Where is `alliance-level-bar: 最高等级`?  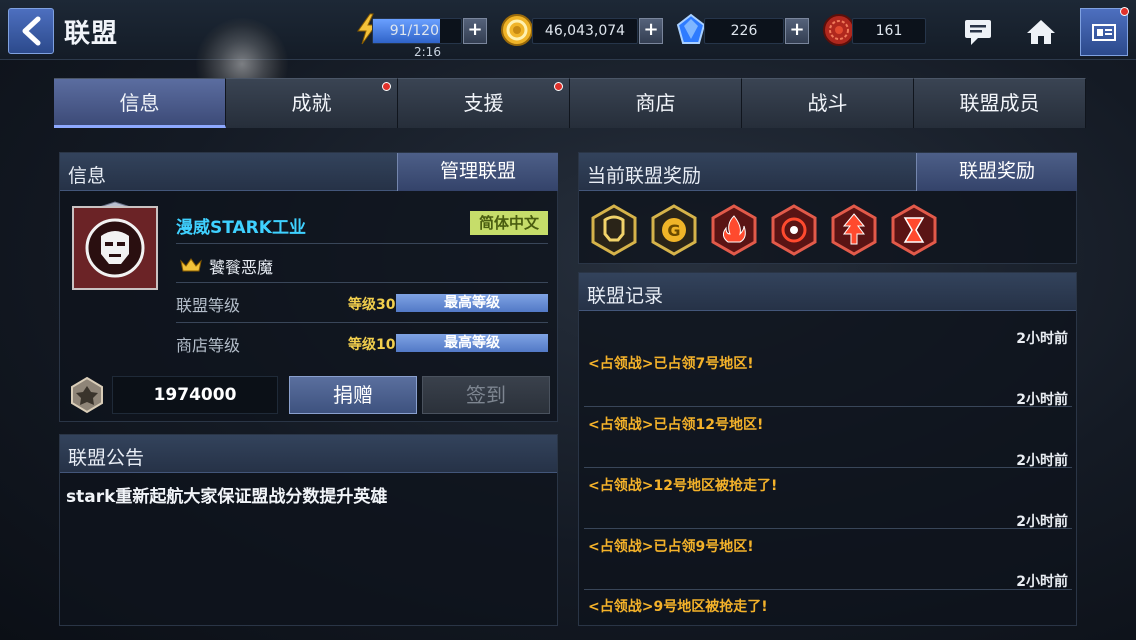
alliance-level-bar: 最高等级 is located at coordinates (472, 303).